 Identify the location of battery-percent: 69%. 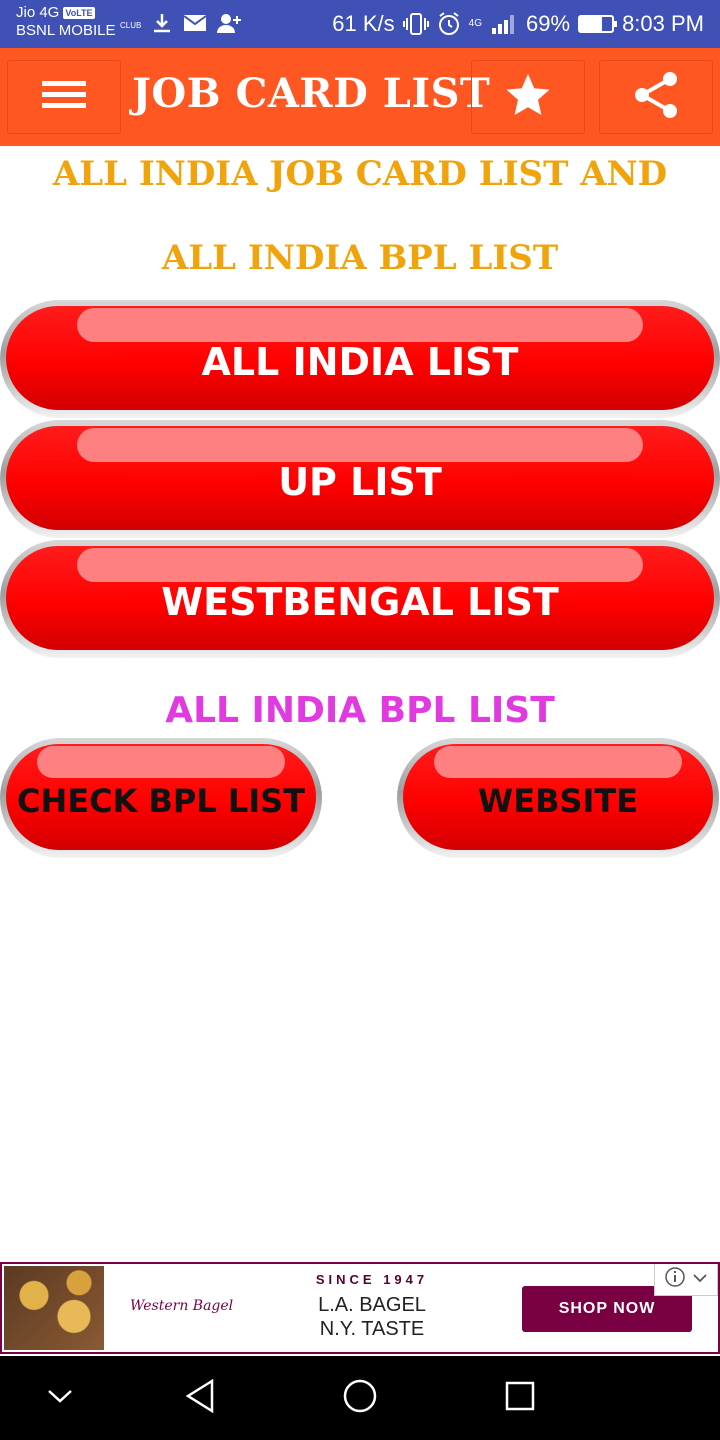
(548, 23).